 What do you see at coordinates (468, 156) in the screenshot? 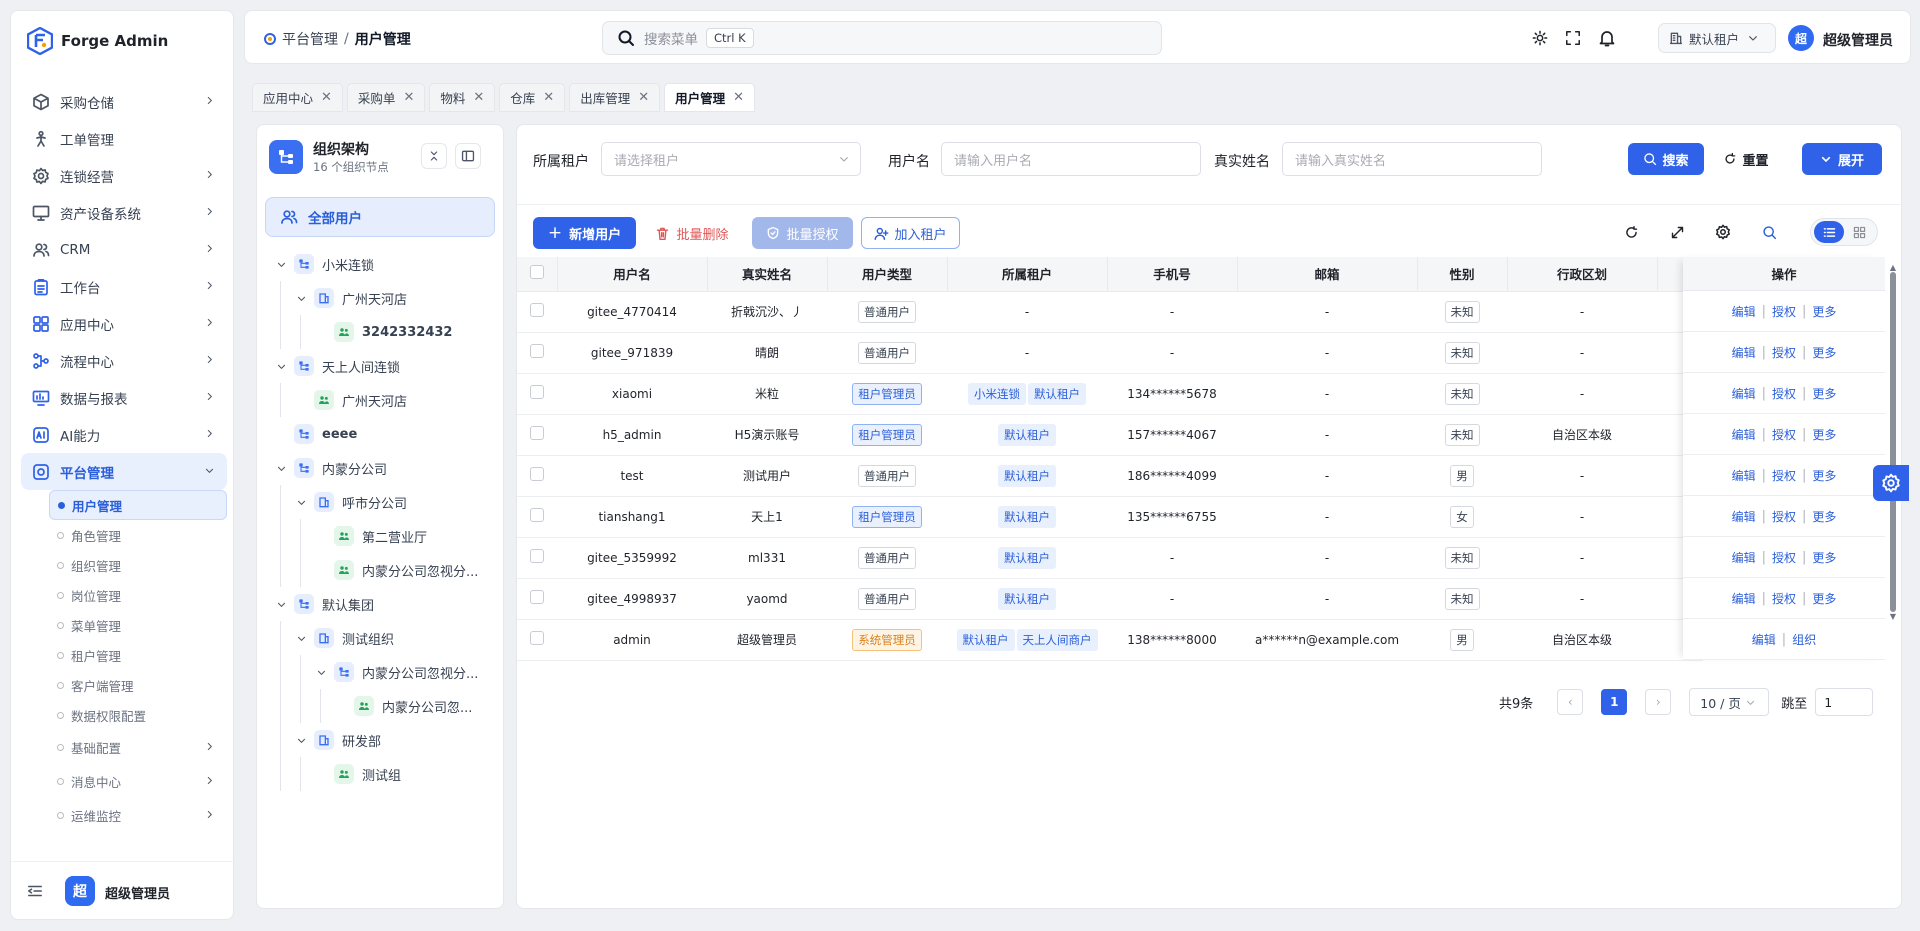
I see `hide-panel-icon` at bounding box center [468, 156].